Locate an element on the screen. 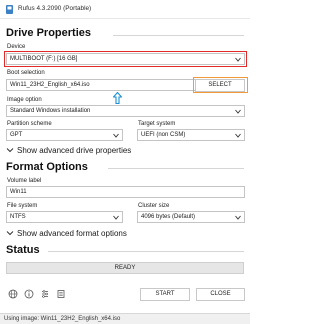 The height and width of the screenshot is (324, 320). image-option-label: Image option is located at coordinates (24, 100).